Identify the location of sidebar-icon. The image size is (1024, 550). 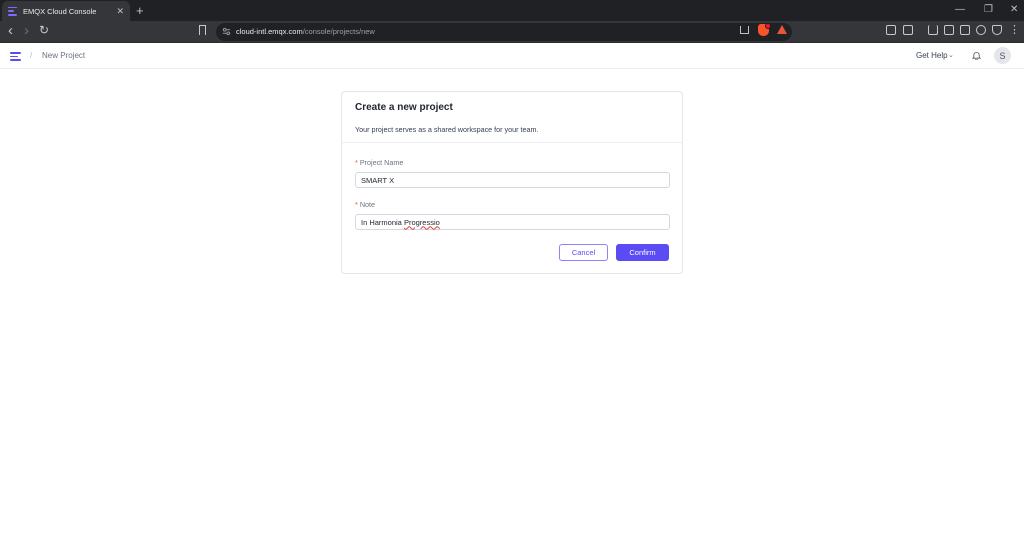
(949, 30).